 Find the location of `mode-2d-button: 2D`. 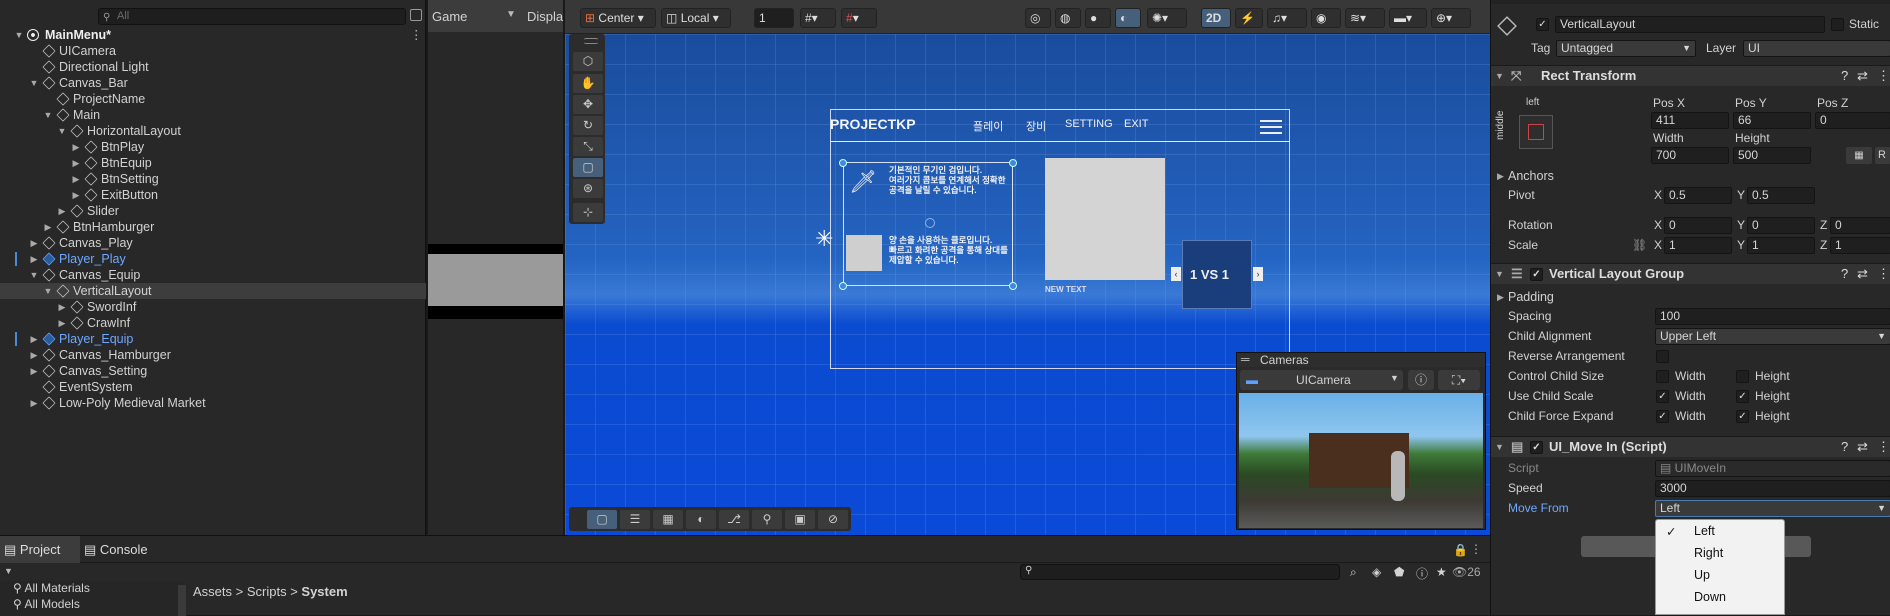

mode-2d-button: 2D is located at coordinates (1216, 18).